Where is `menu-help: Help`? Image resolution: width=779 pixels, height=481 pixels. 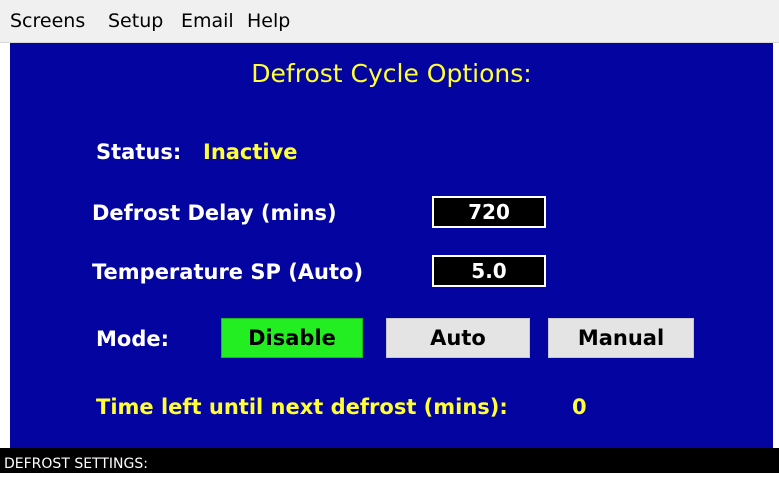
menu-help: Help is located at coordinates (268, 21).